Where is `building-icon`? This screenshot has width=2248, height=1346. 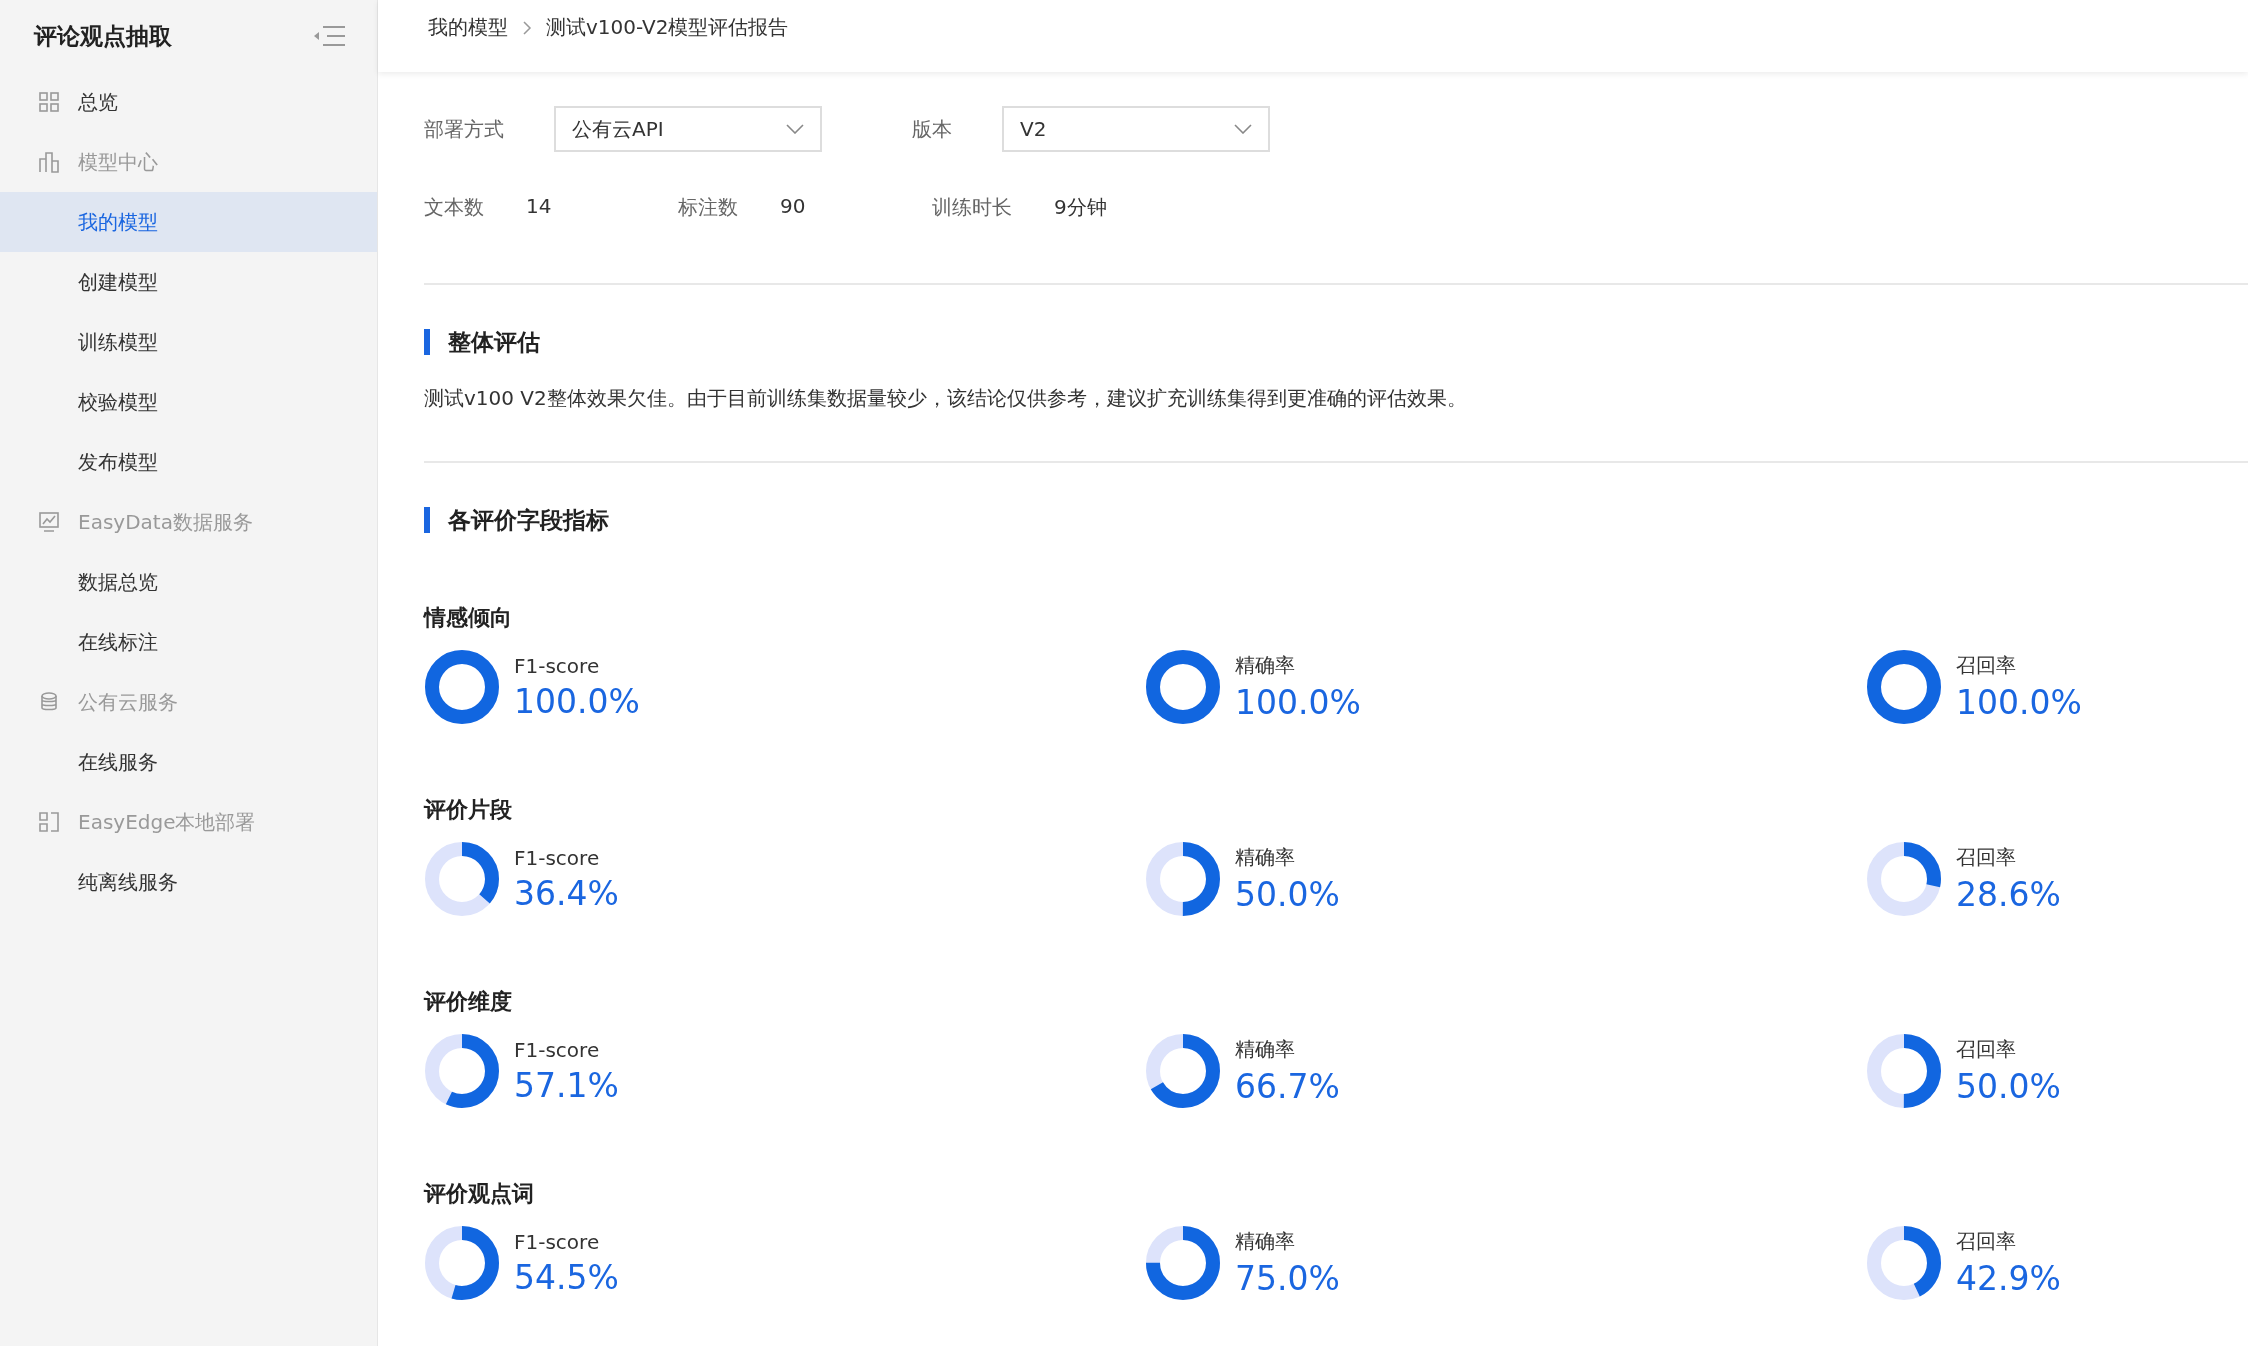 building-icon is located at coordinates (49, 162).